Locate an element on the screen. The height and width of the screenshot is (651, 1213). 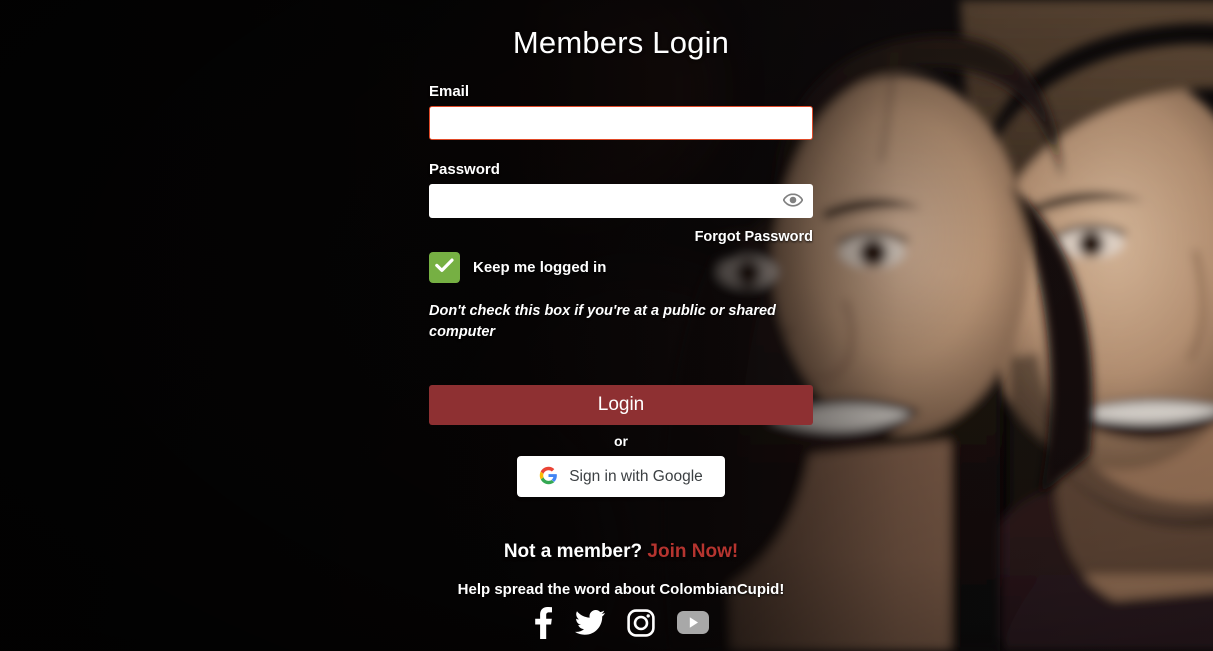
social-link-youtube is located at coordinates (693, 625).